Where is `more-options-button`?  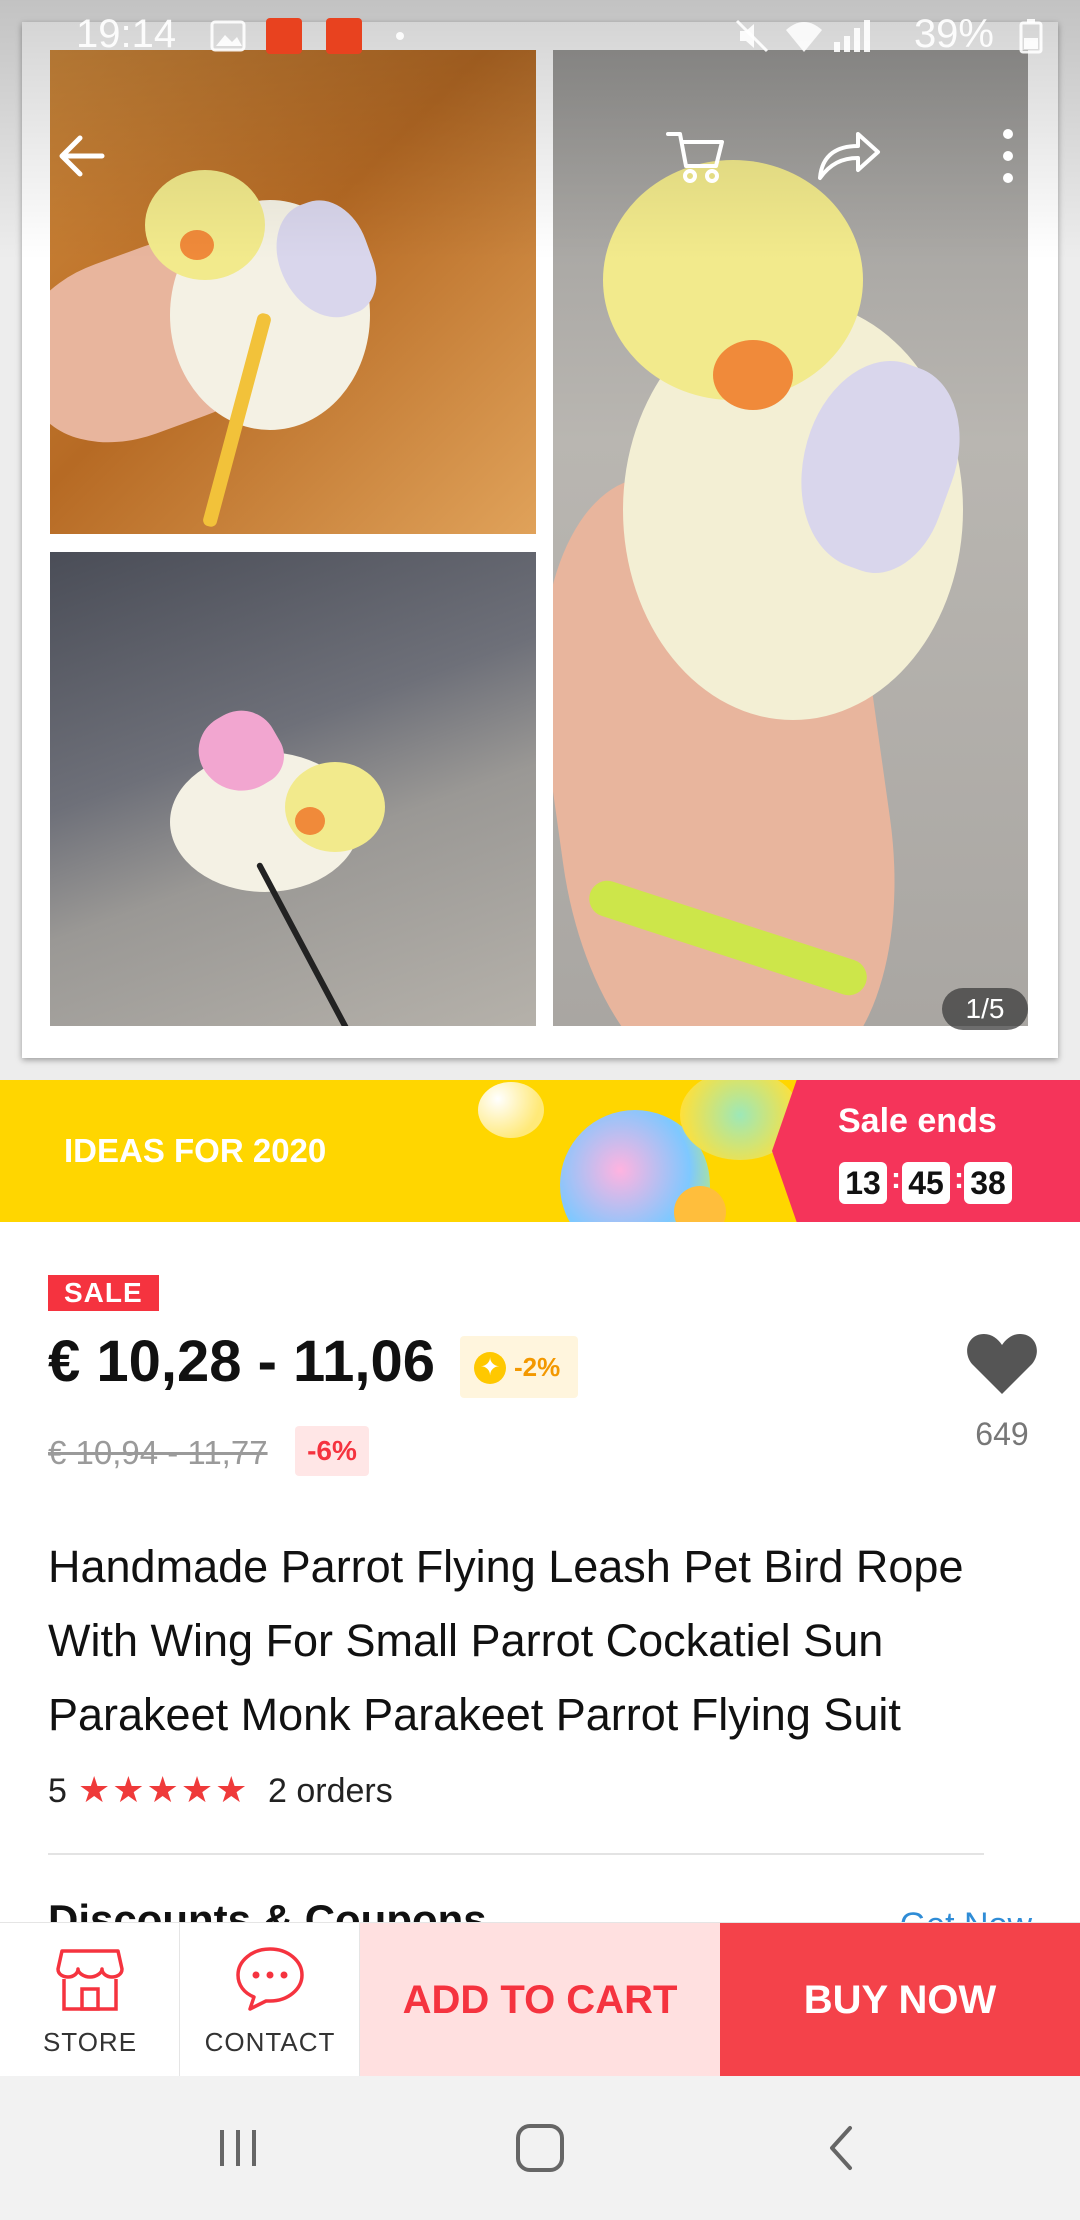 more-options-button is located at coordinates (1008, 156).